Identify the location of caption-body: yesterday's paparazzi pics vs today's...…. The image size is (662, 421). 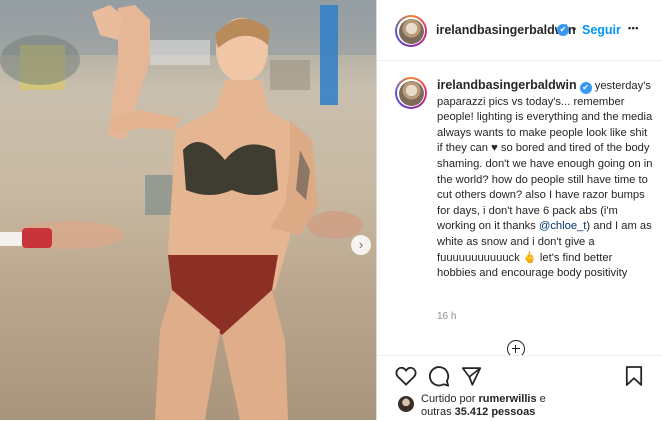
(545, 156).